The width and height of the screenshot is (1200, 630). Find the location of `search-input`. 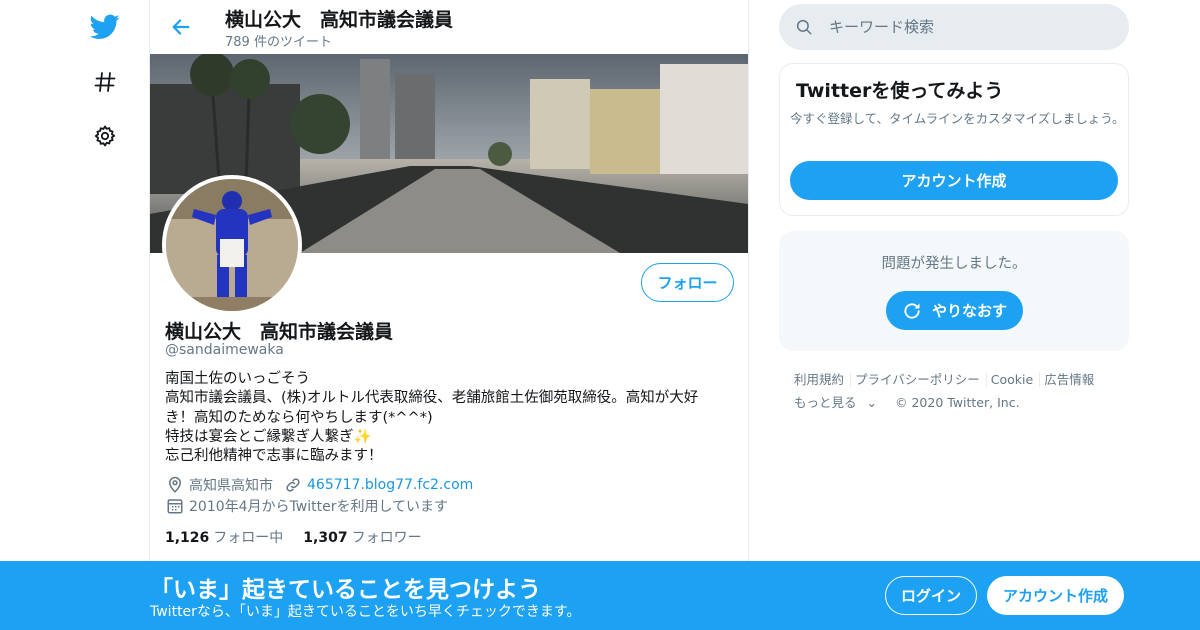

search-input is located at coordinates (969, 27).